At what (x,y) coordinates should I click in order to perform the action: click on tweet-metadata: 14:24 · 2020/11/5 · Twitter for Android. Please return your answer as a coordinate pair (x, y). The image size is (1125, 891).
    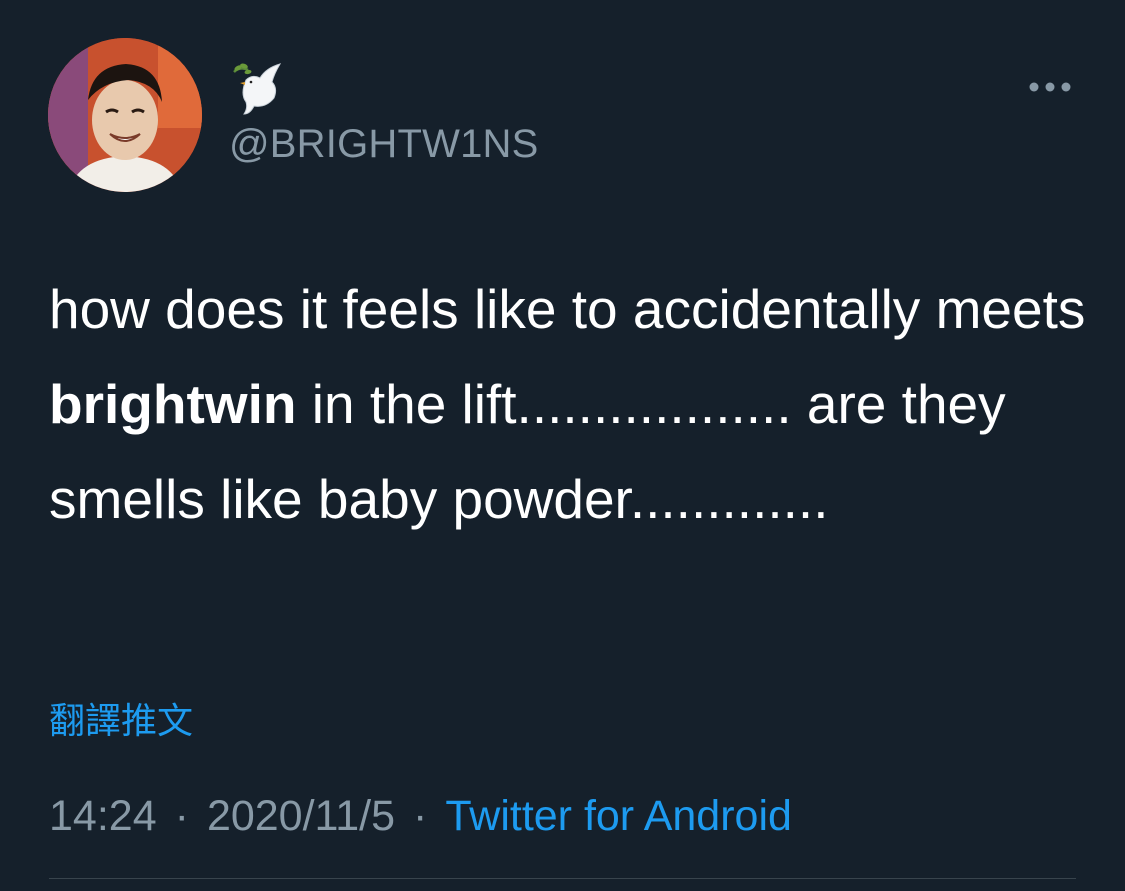
    Looking at the image, I should click on (420, 816).